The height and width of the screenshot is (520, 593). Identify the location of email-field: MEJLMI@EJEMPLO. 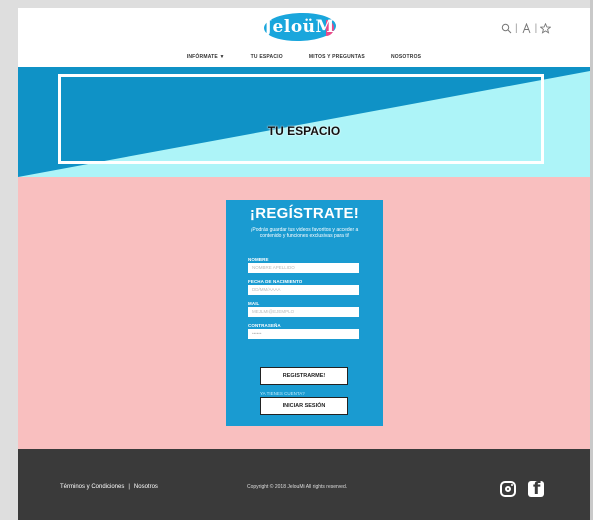
(303, 312).